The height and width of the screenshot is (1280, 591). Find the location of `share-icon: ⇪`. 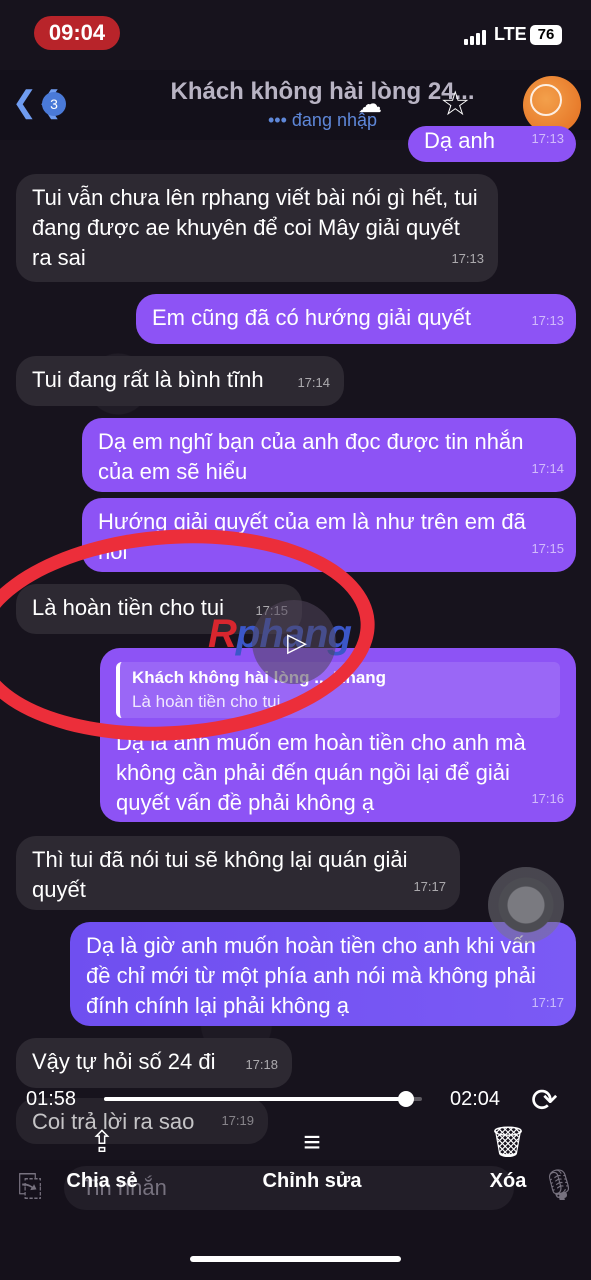

share-icon: ⇪ is located at coordinates (102, 1142).